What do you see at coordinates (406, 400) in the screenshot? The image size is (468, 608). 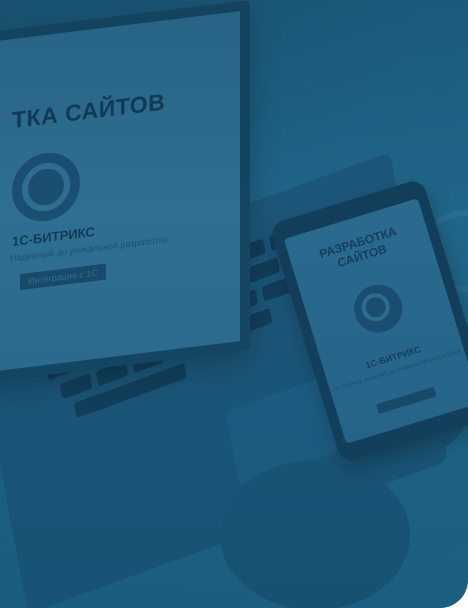 I see `phone-cta-button` at bounding box center [406, 400].